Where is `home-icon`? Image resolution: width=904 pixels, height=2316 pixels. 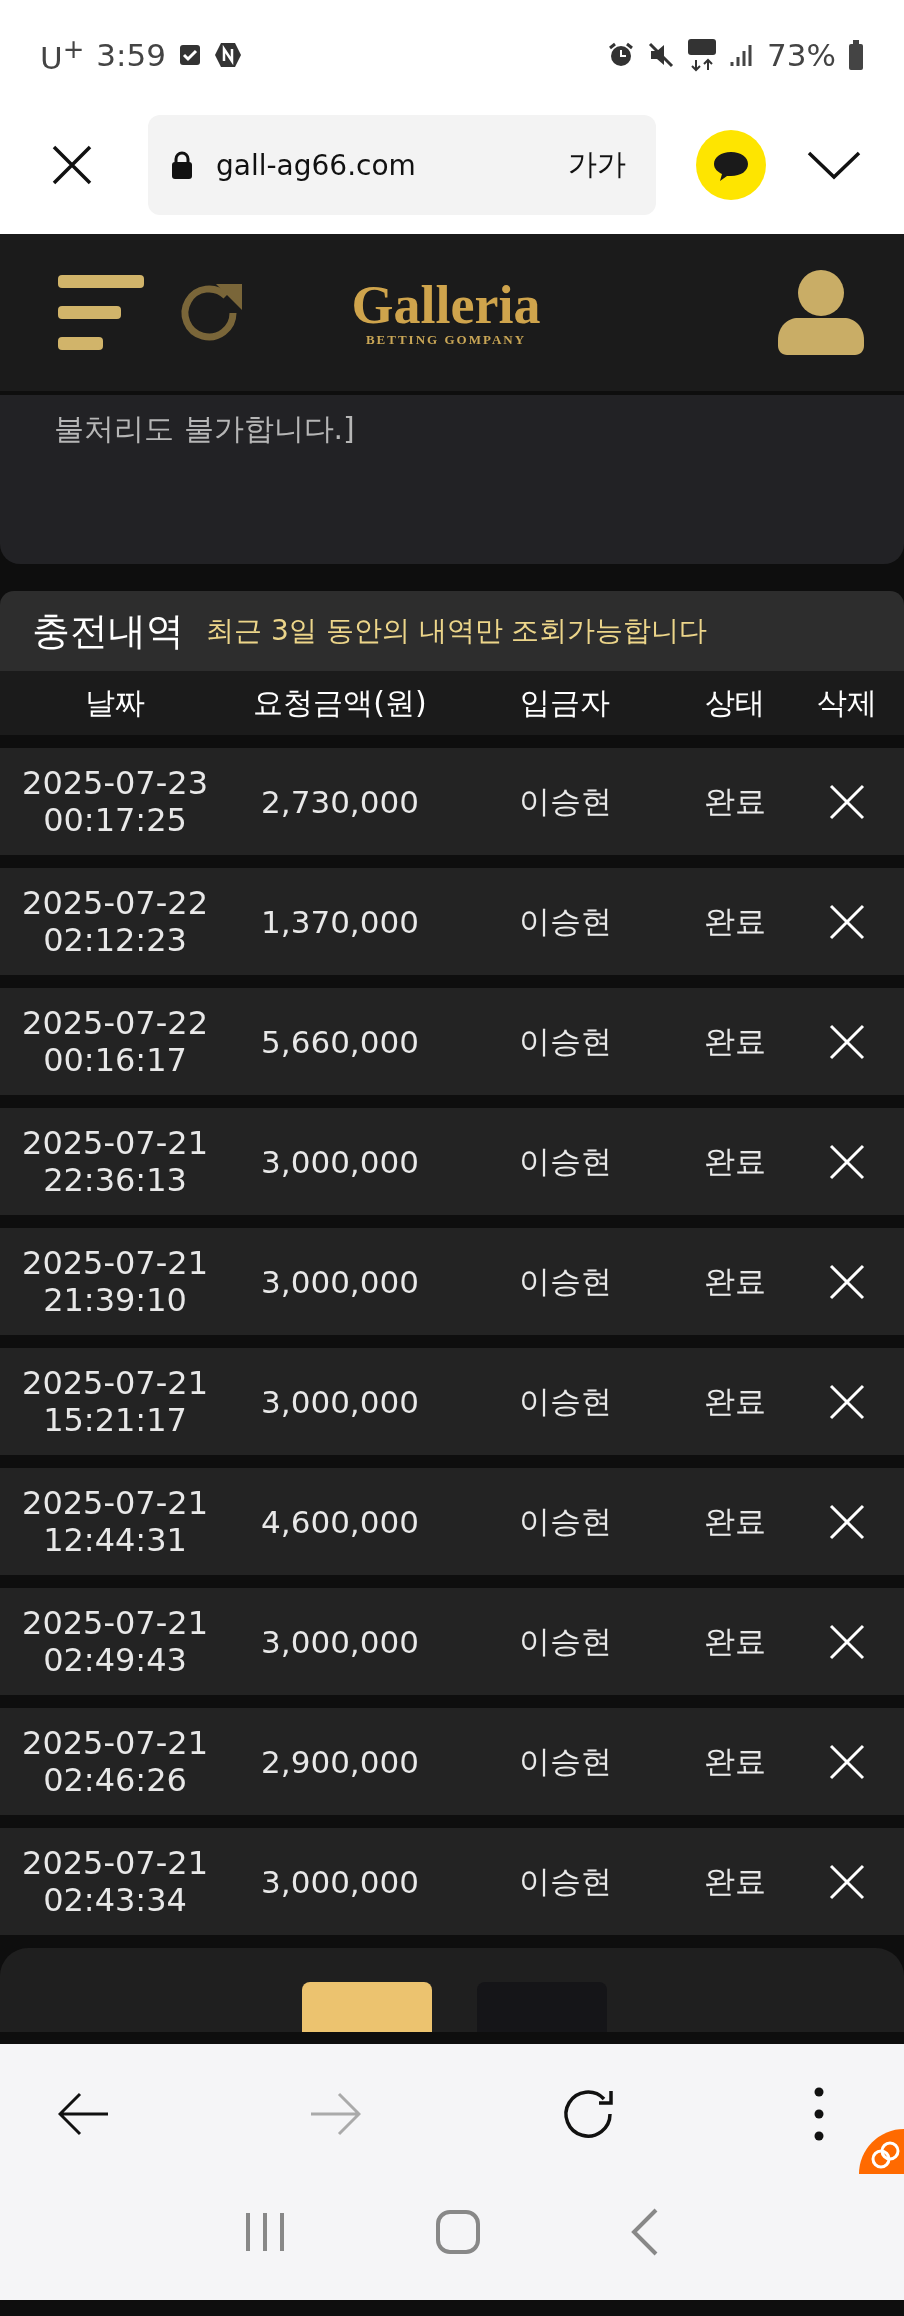 home-icon is located at coordinates (458, 2232).